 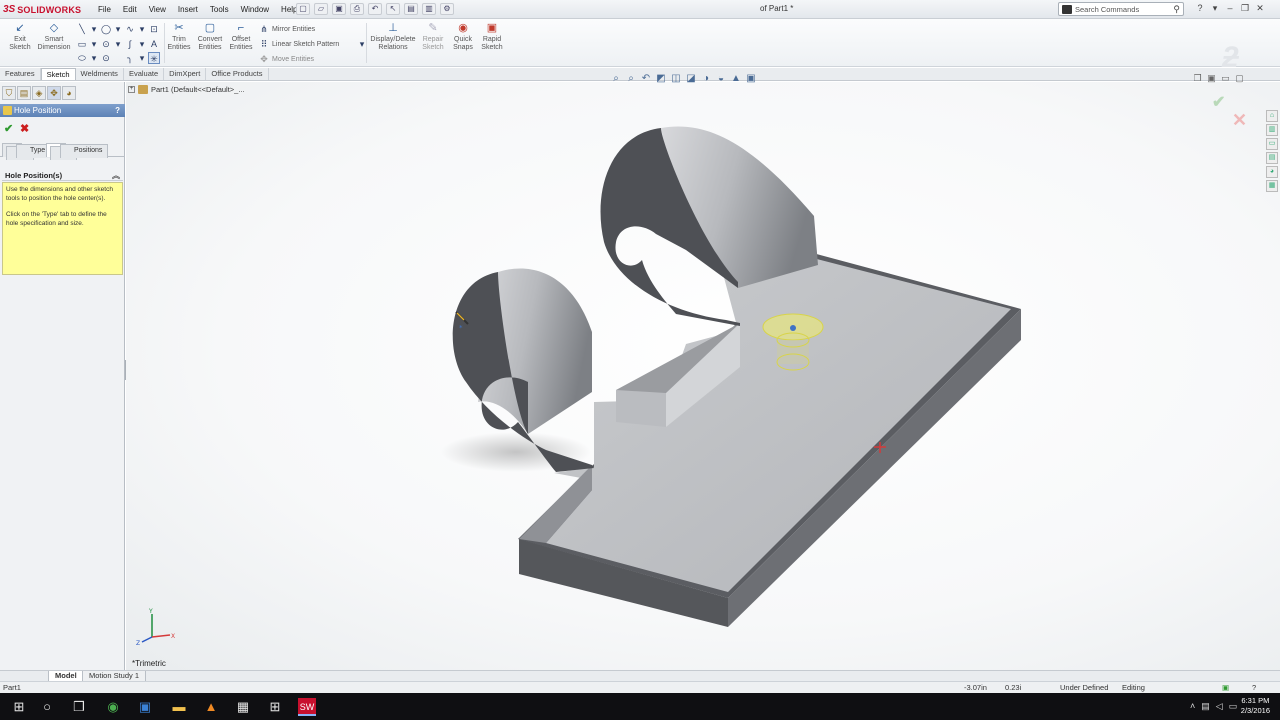 What do you see at coordinates (1272, 172) in the screenshot?
I see `appearances-icon: ◕` at bounding box center [1272, 172].